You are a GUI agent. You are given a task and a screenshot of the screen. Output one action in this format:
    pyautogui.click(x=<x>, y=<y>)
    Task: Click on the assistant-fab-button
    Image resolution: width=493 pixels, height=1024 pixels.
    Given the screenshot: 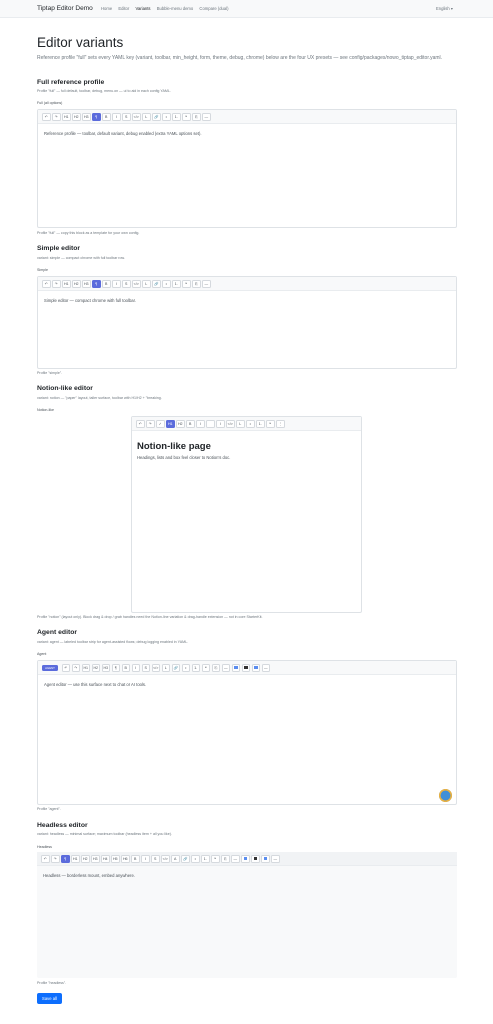 What is the action you would take?
    pyautogui.click(x=445, y=795)
    